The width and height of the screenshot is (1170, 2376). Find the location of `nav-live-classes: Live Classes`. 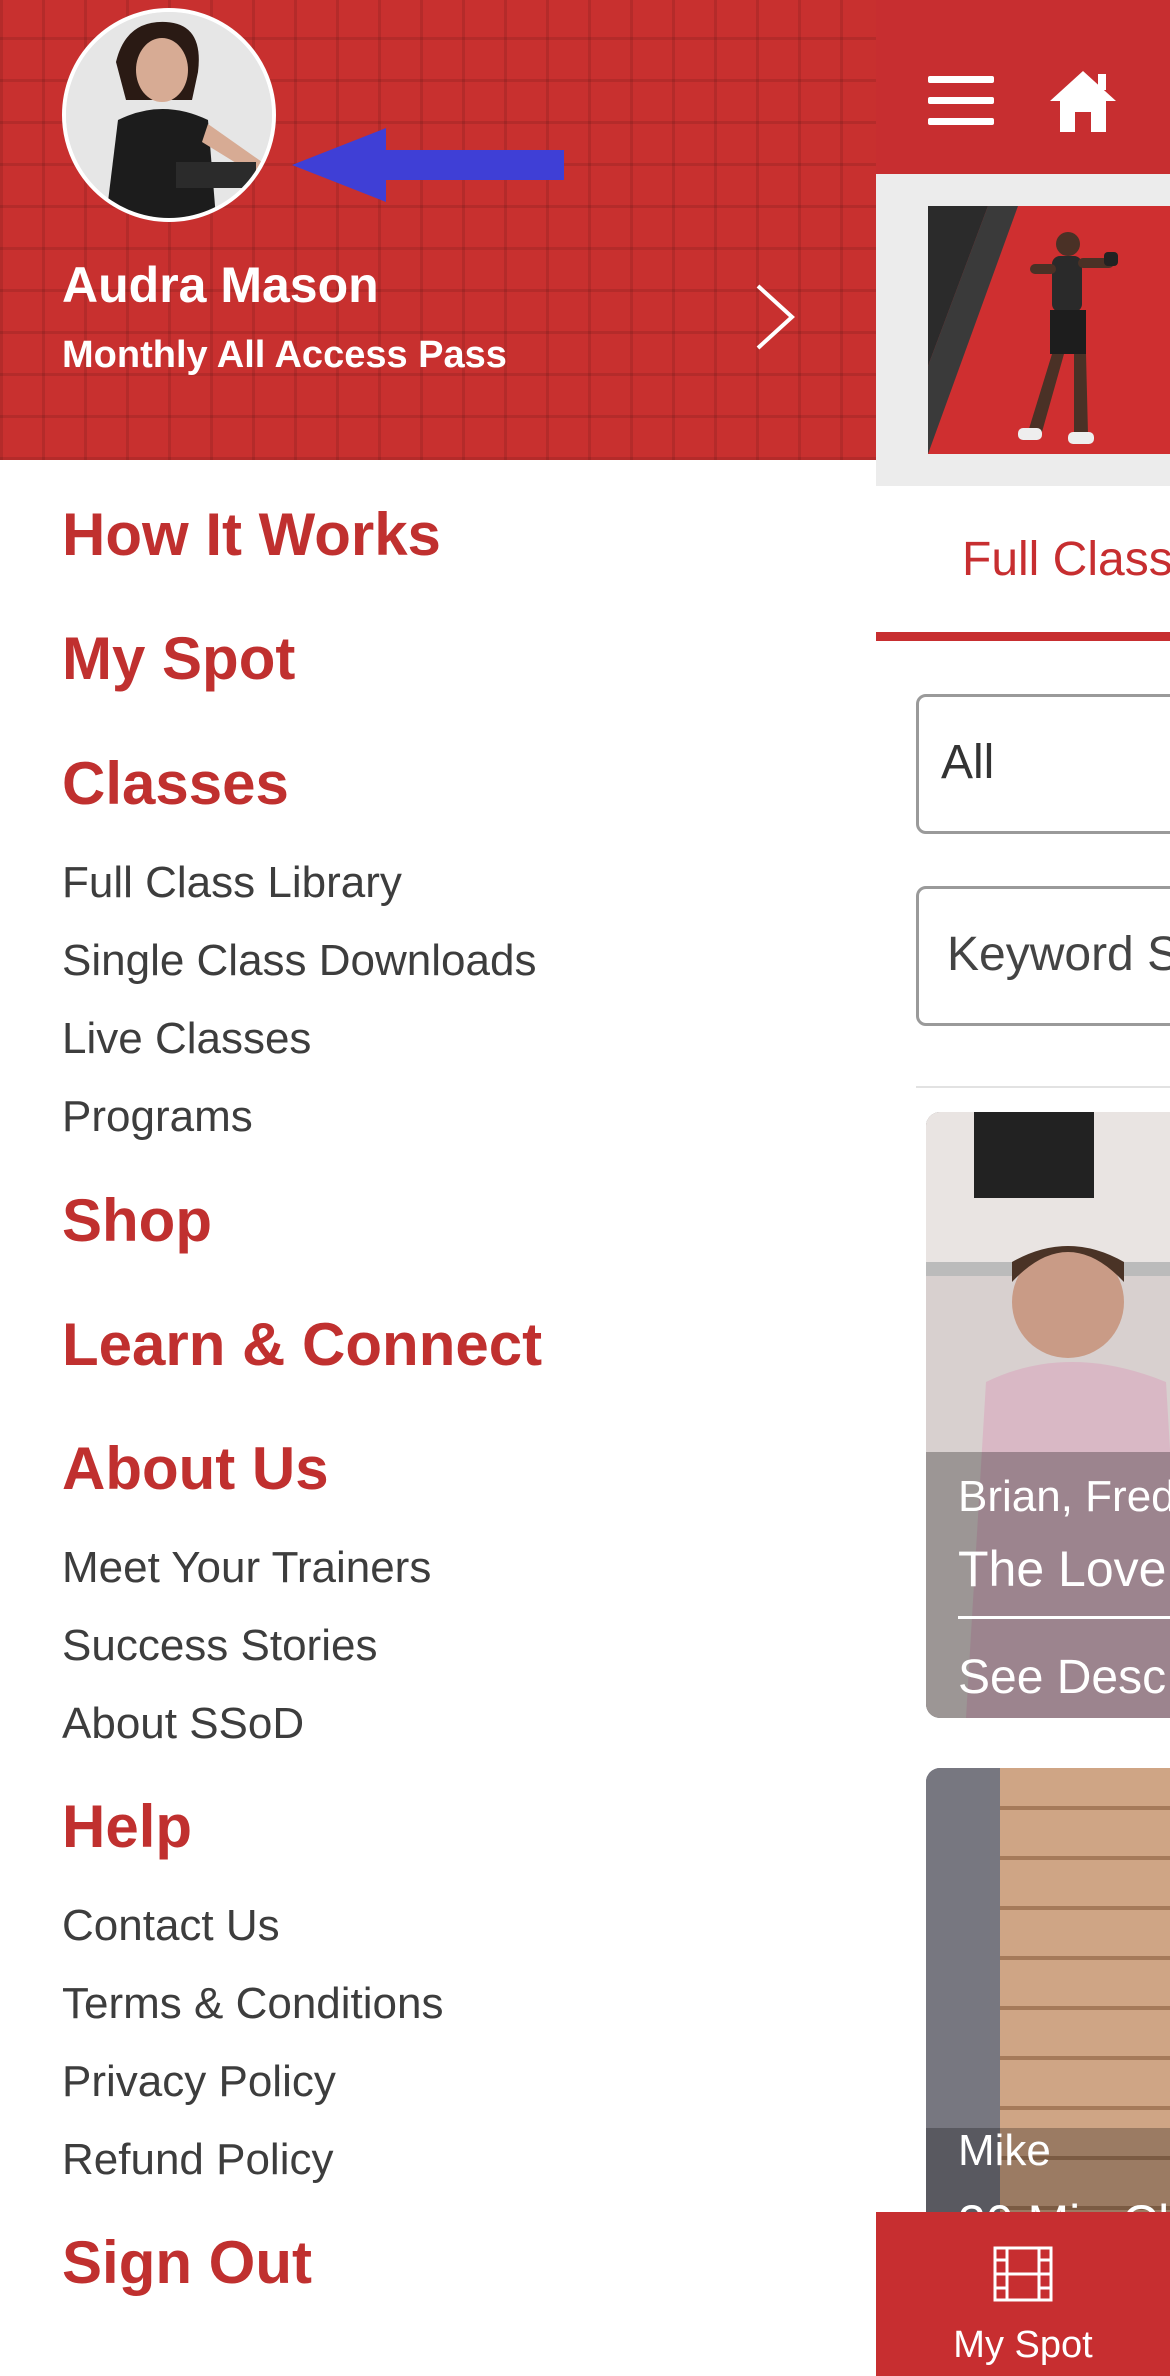

nav-live-classes: Live Classes is located at coordinates (186, 1039).